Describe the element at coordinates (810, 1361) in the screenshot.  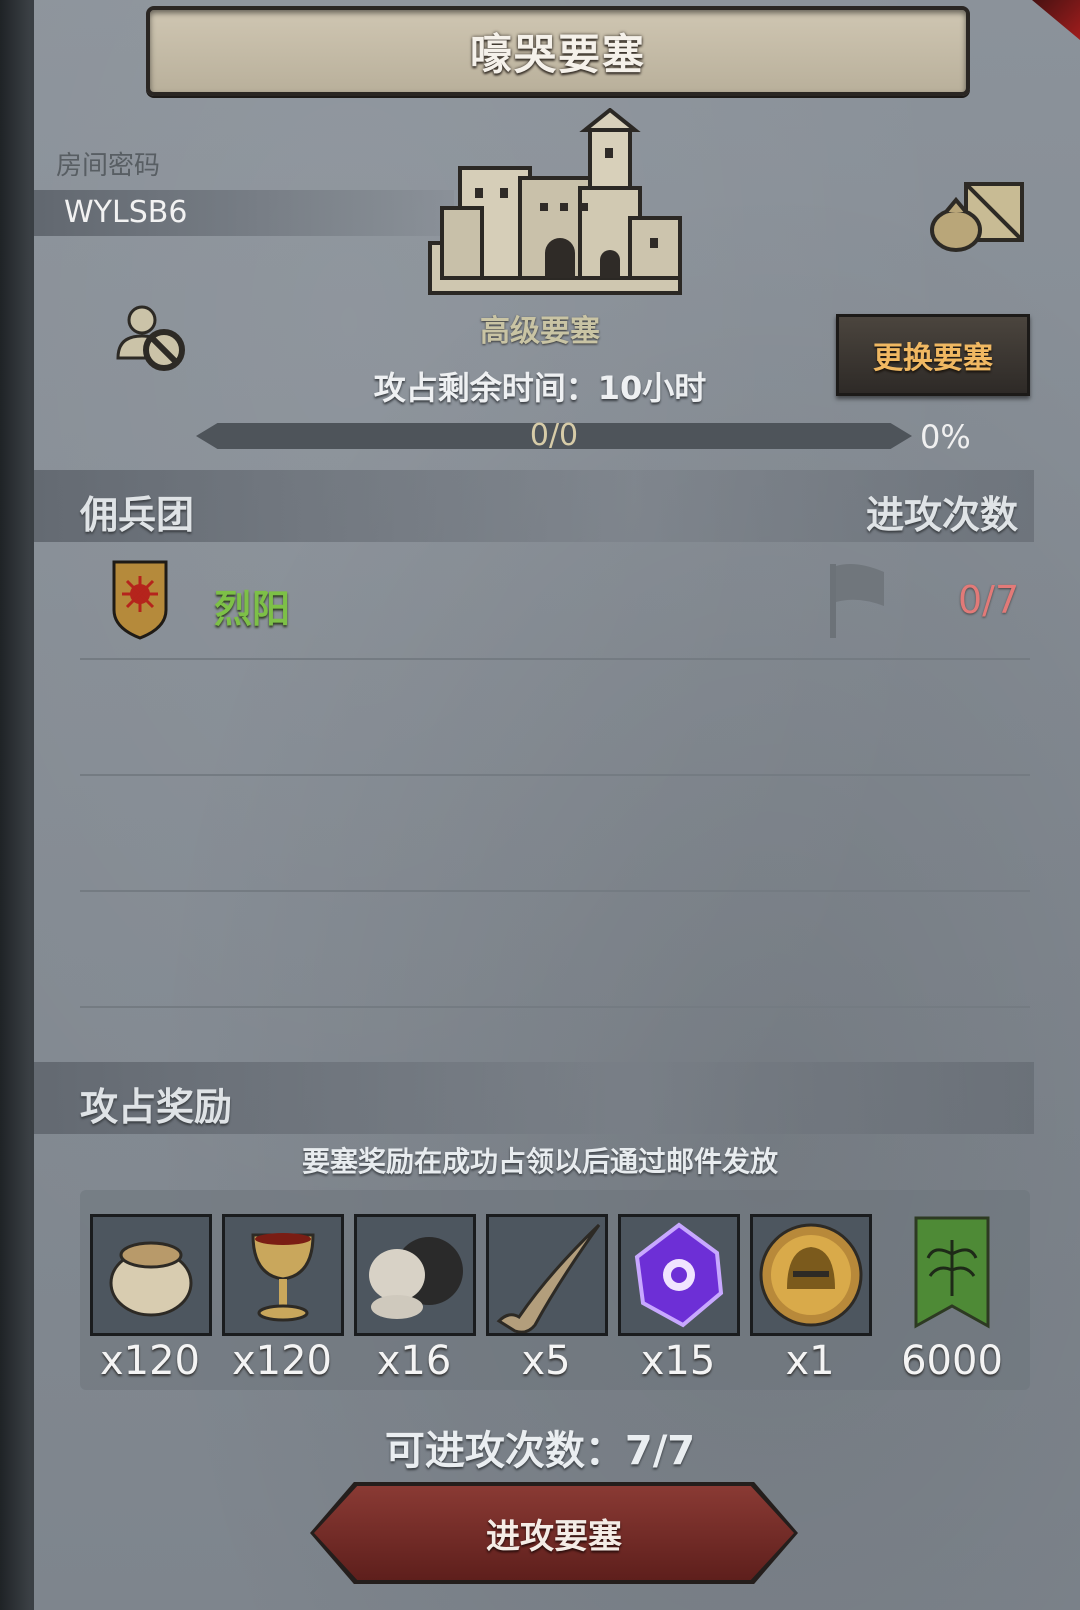
I see `reward-qty: x1` at that location.